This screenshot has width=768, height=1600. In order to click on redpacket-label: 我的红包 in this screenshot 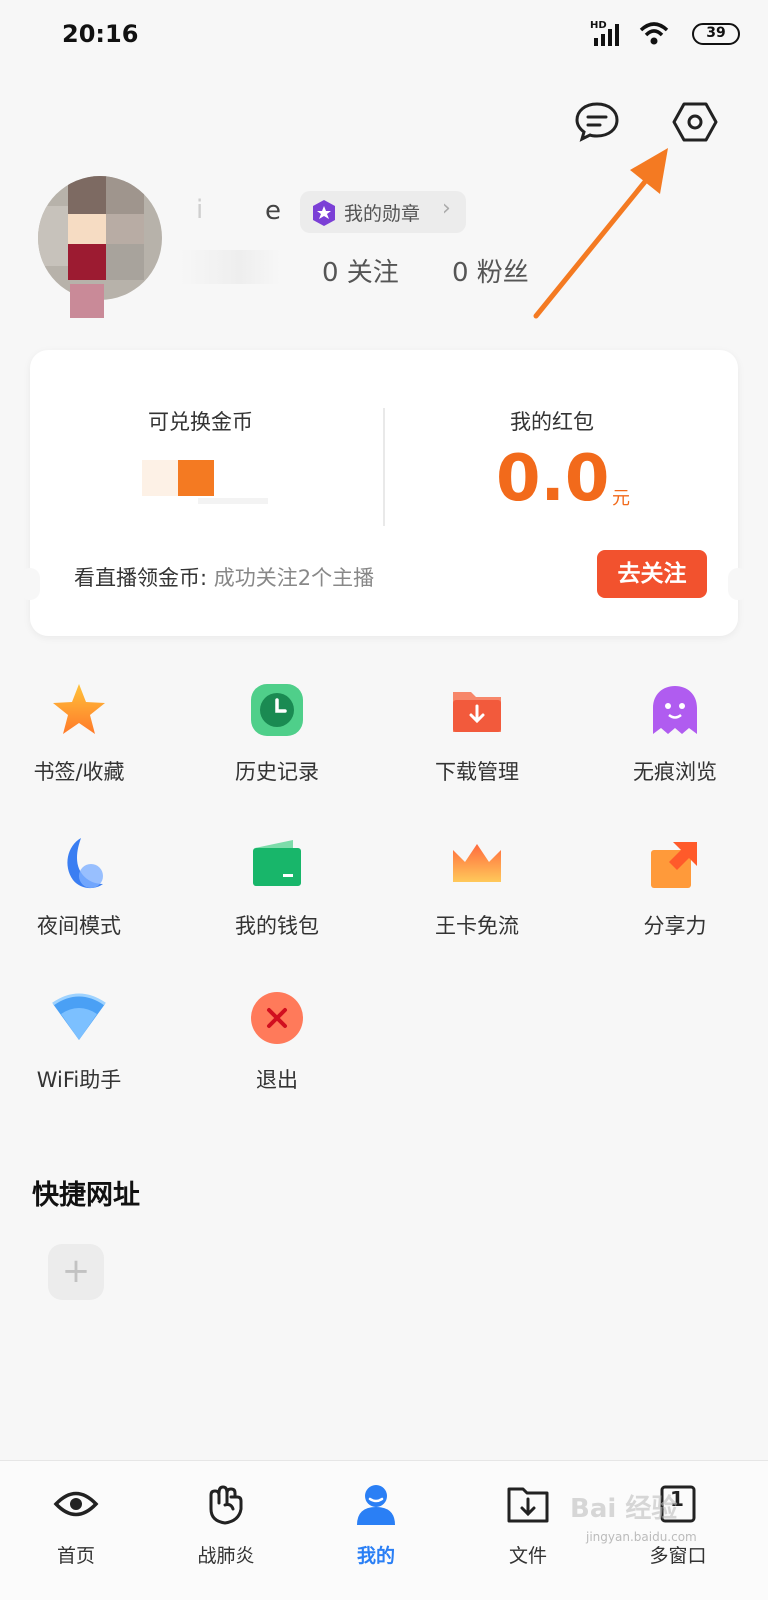, I will do `click(552, 421)`.